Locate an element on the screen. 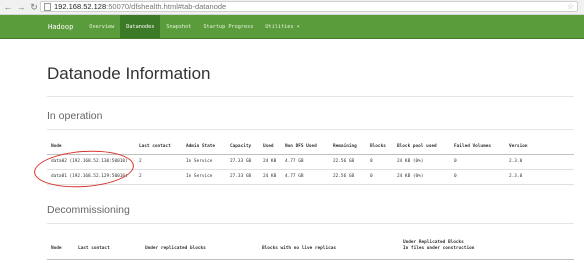  section-heading-in-operation: In operation is located at coordinates (75, 116).